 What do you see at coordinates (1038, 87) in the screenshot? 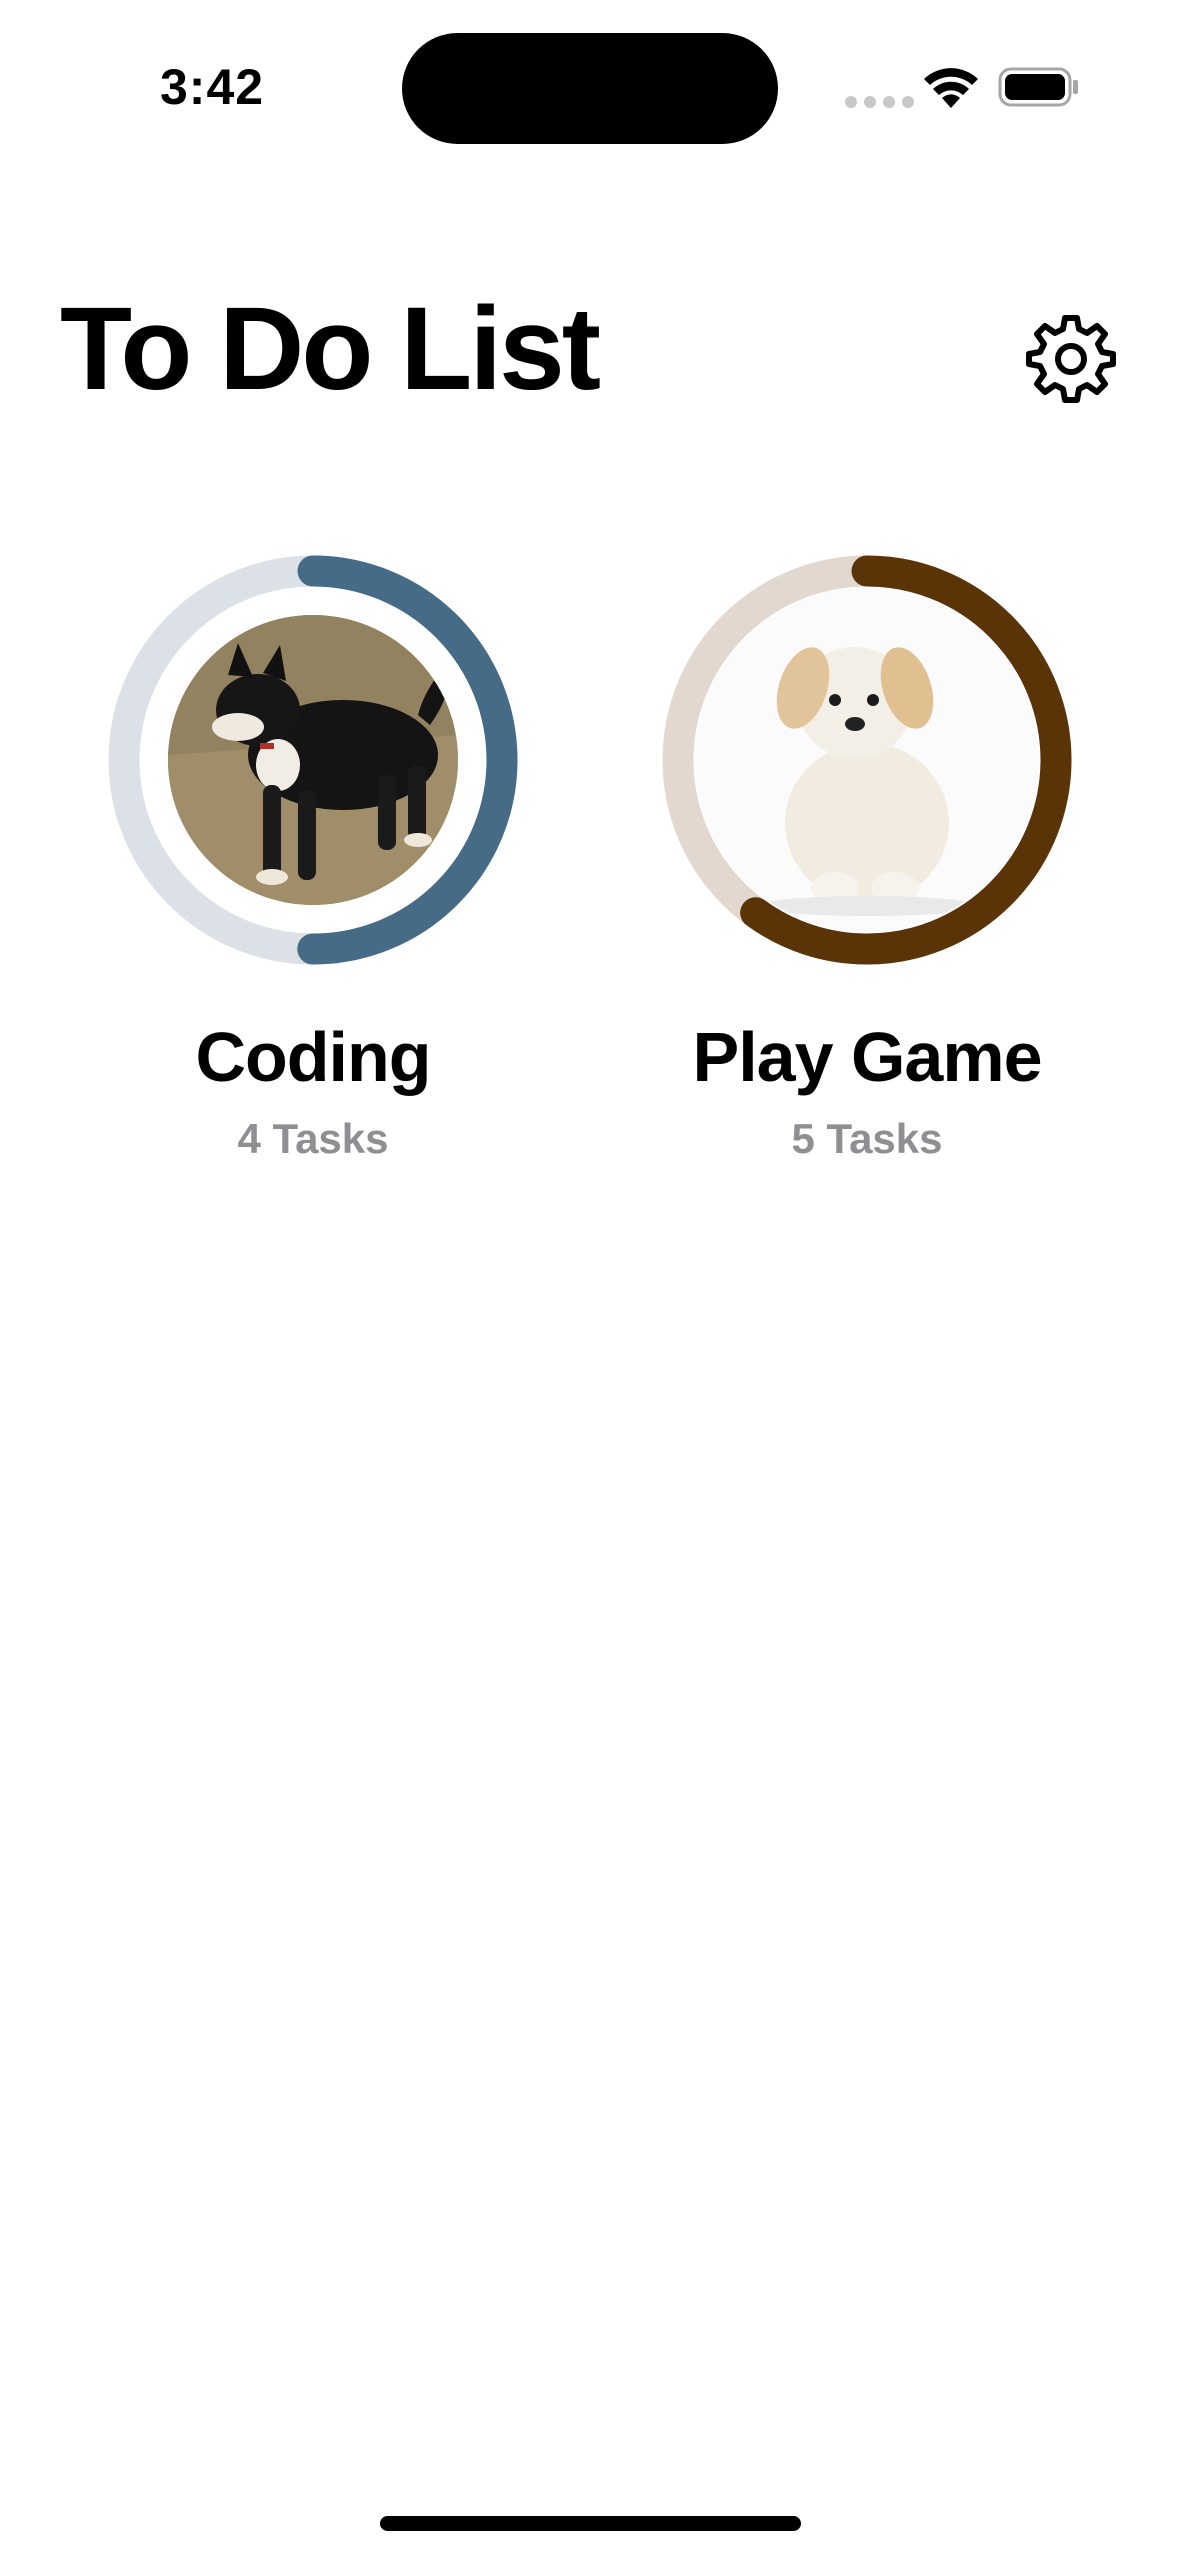
I see `battery-icon` at bounding box center [1038, 87].